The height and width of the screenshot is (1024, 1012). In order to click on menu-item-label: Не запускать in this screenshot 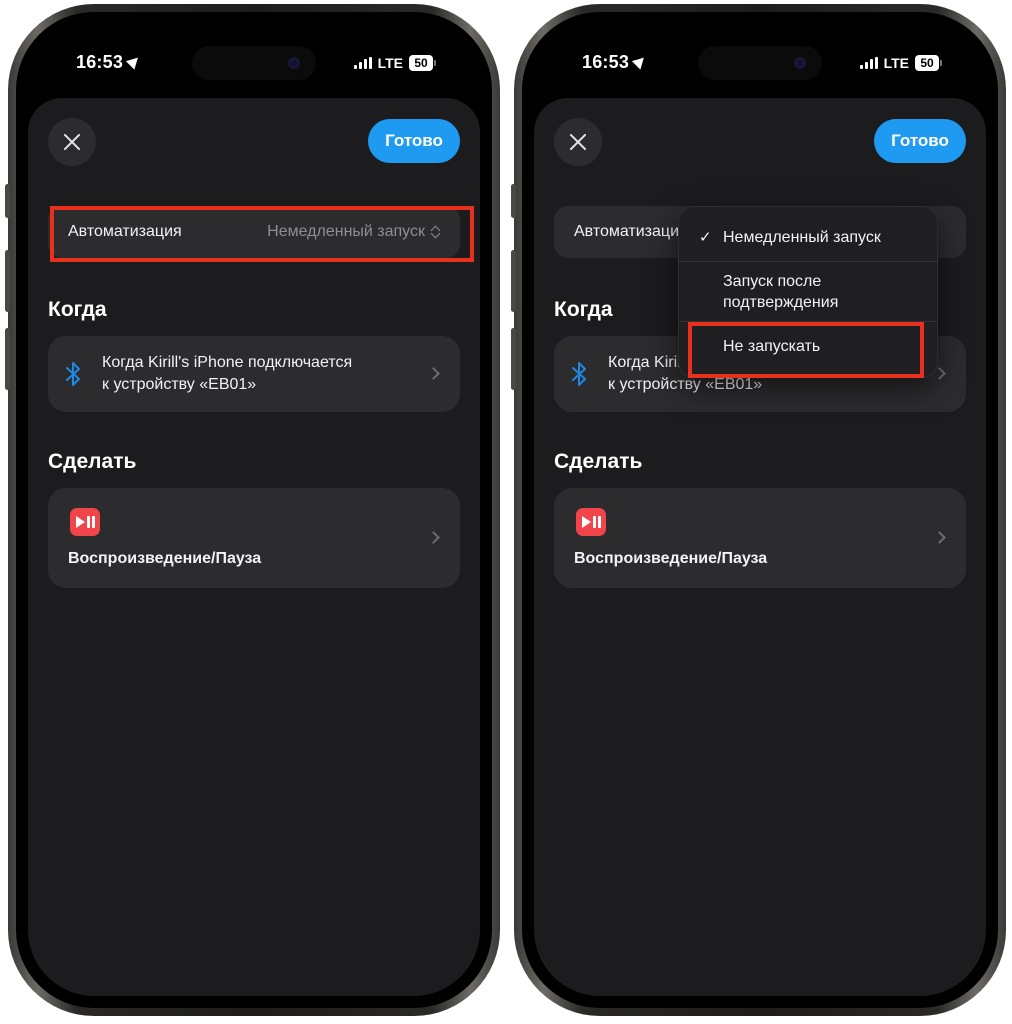, I will do `click(772, 346)`.